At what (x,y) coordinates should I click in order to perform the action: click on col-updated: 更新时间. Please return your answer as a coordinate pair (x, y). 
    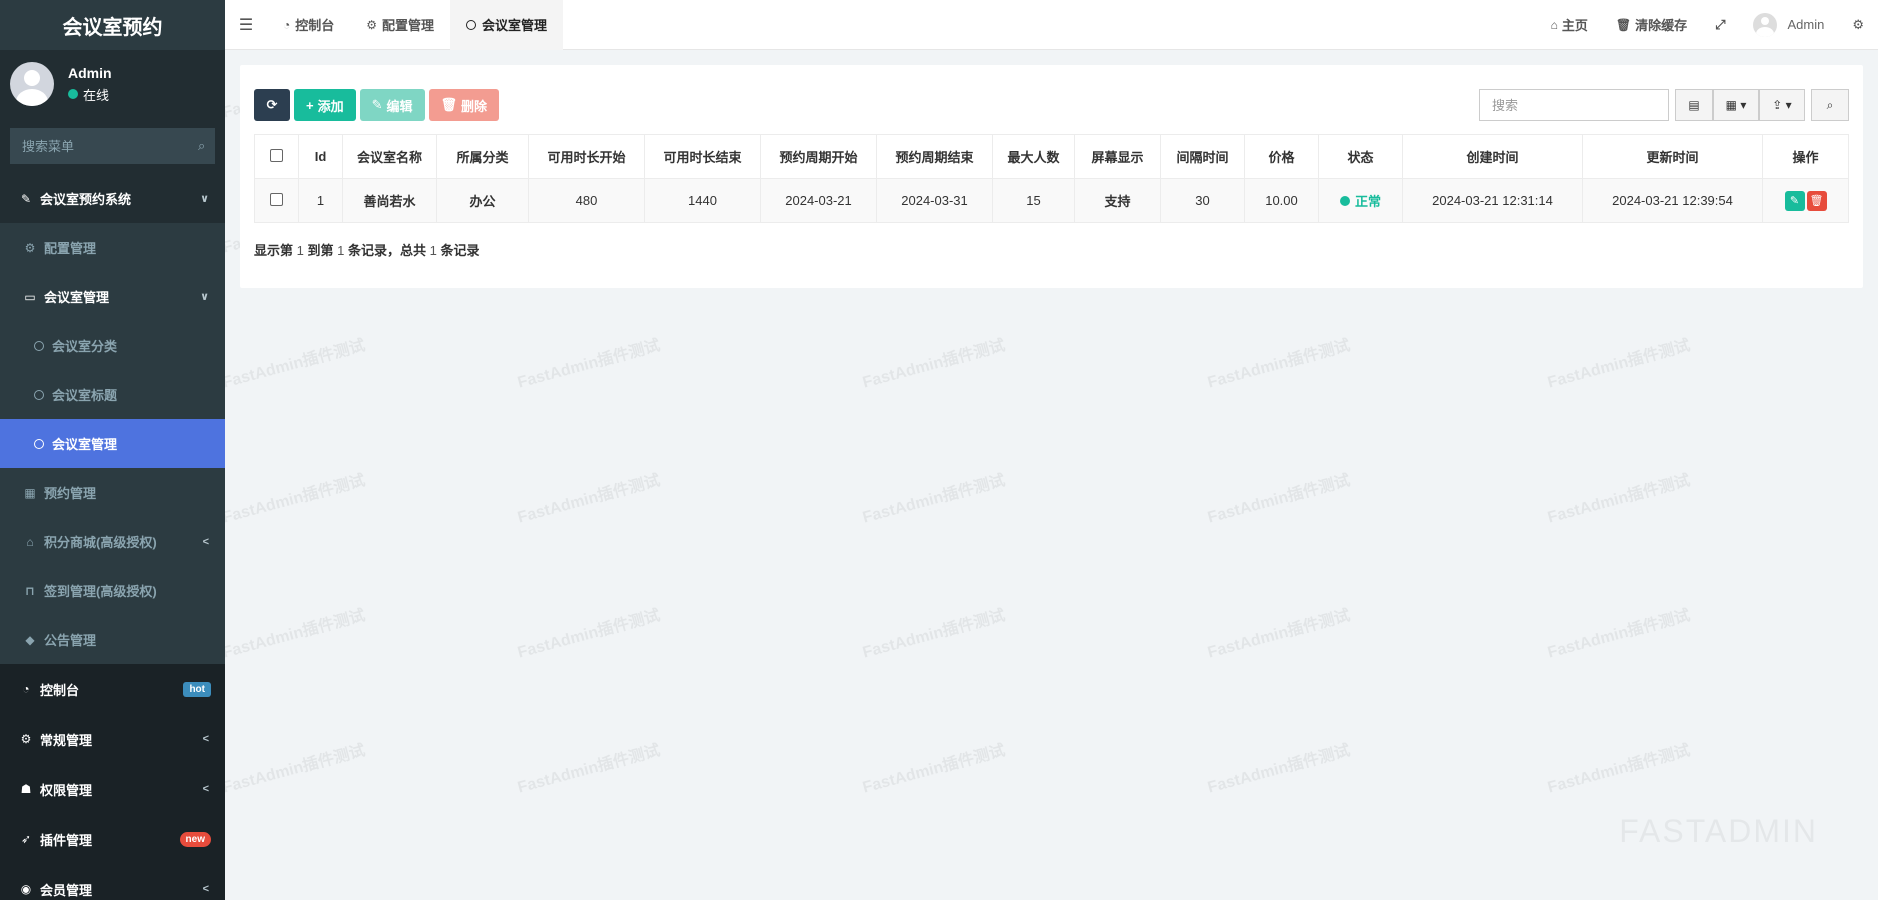
    Looking at the image, I should click on (1672, 156).